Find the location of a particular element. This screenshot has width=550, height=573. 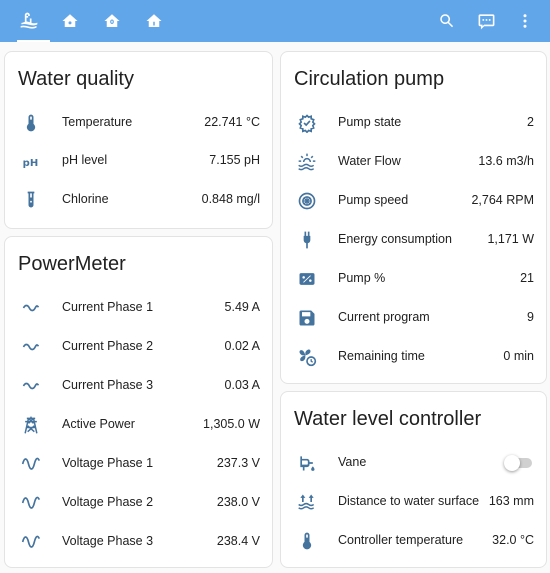

content-save-icon is located at coordinates (307, 318).